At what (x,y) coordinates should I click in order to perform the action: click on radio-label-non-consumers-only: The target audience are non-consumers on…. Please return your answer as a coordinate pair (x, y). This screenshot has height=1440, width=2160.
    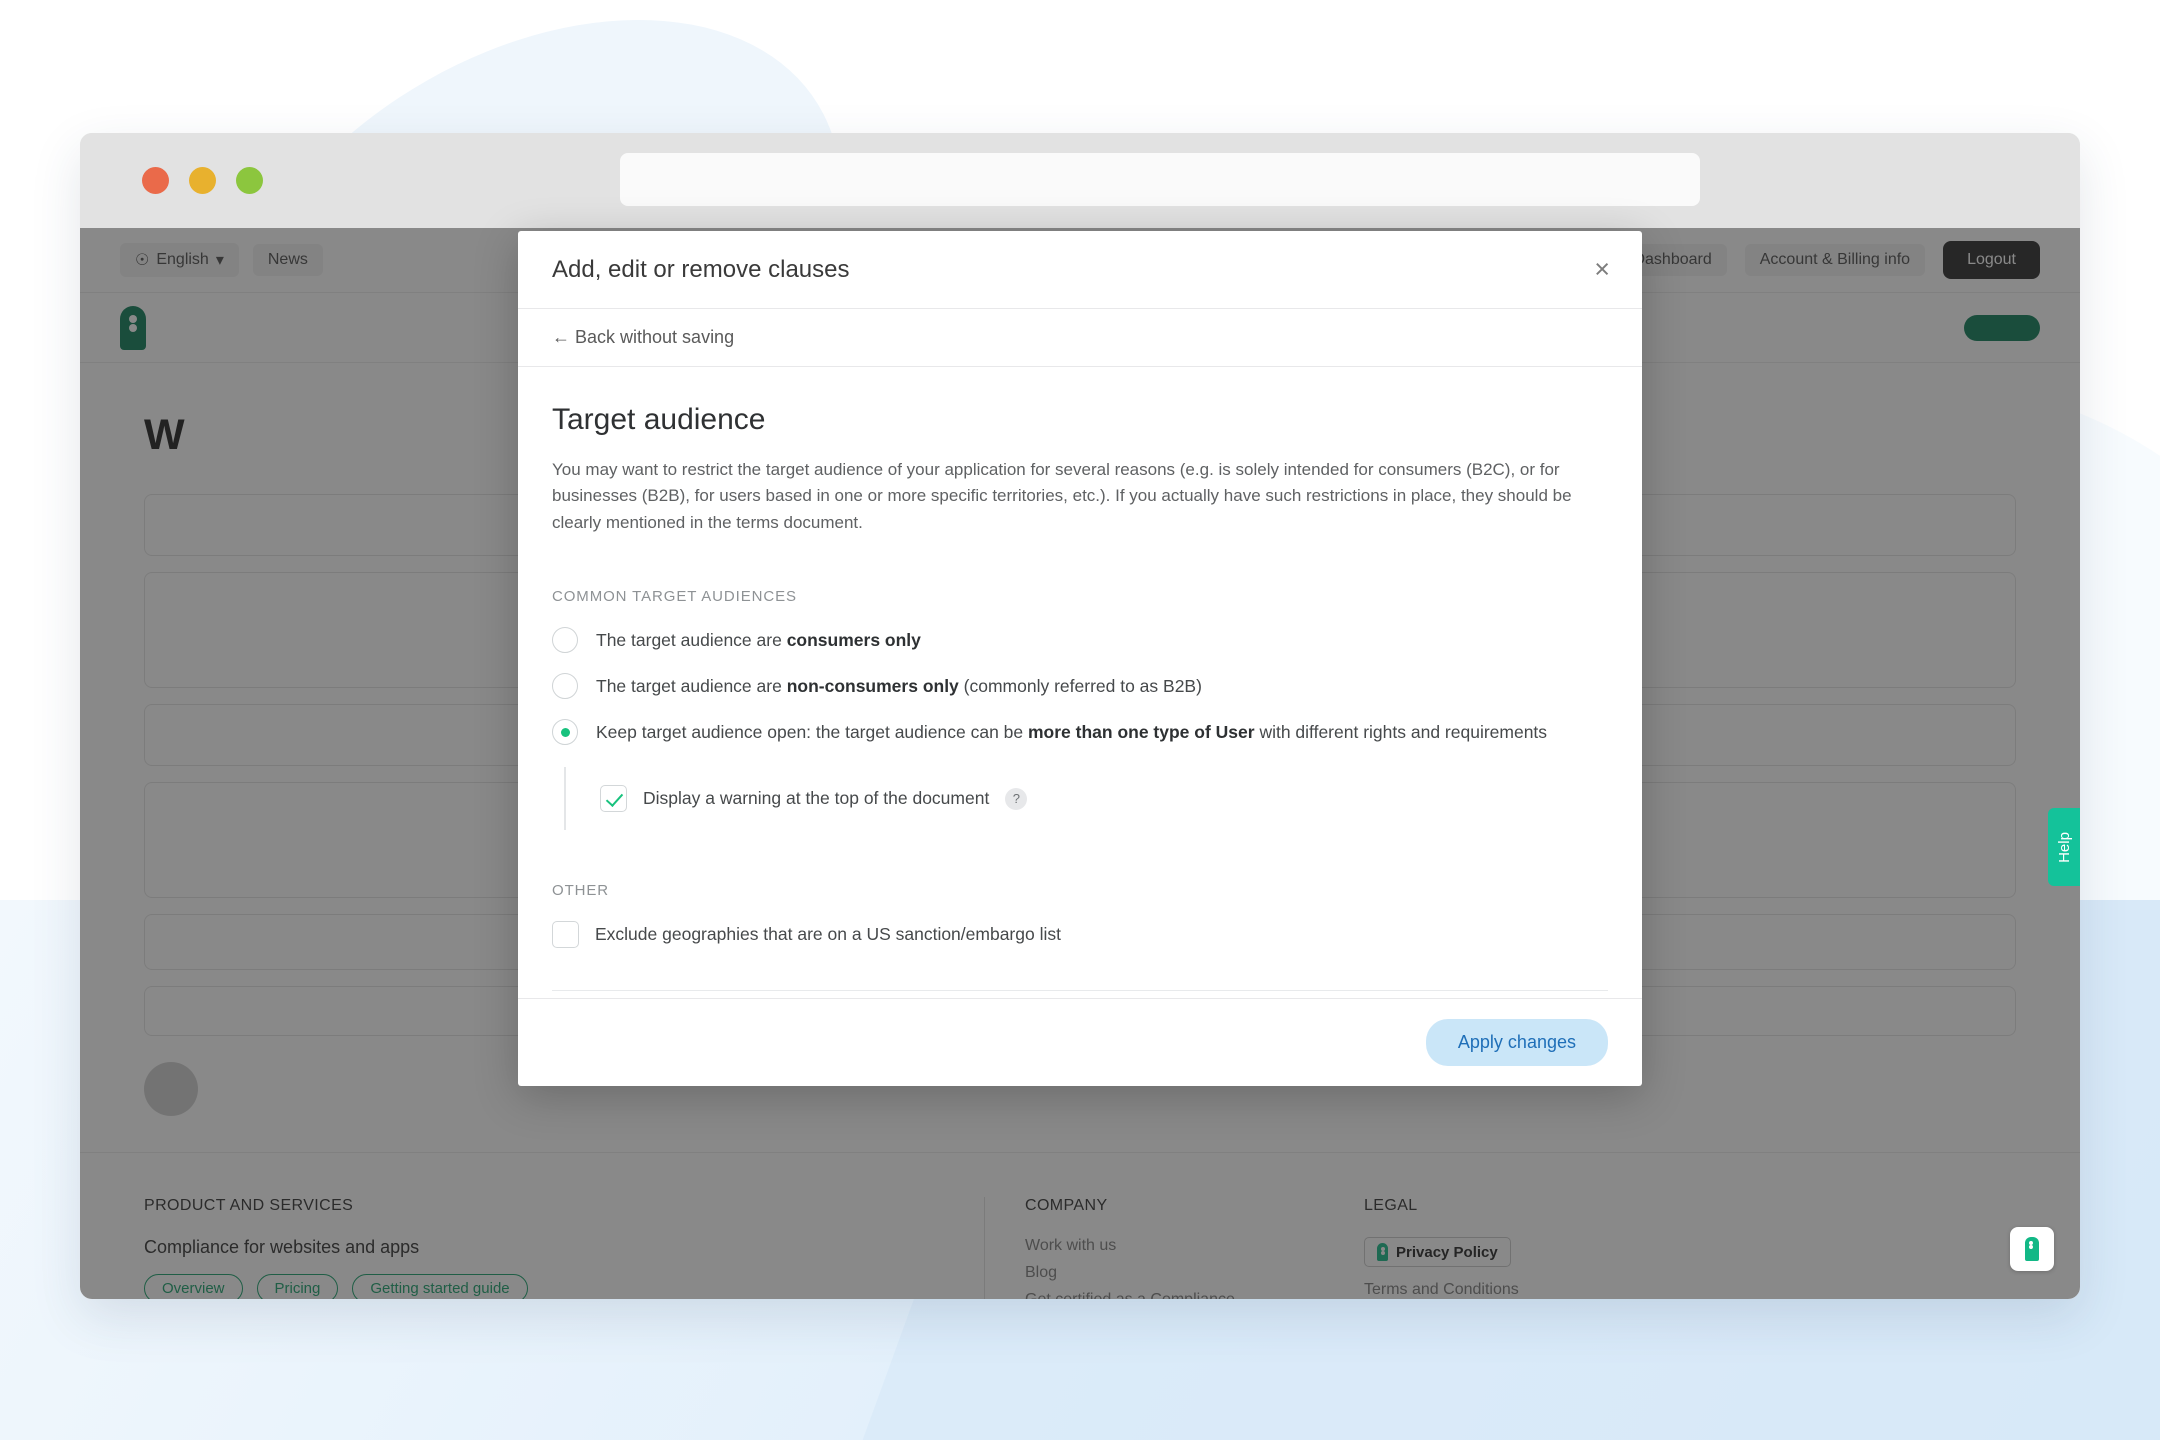
    Looking at the image, I should click on (899, 686).